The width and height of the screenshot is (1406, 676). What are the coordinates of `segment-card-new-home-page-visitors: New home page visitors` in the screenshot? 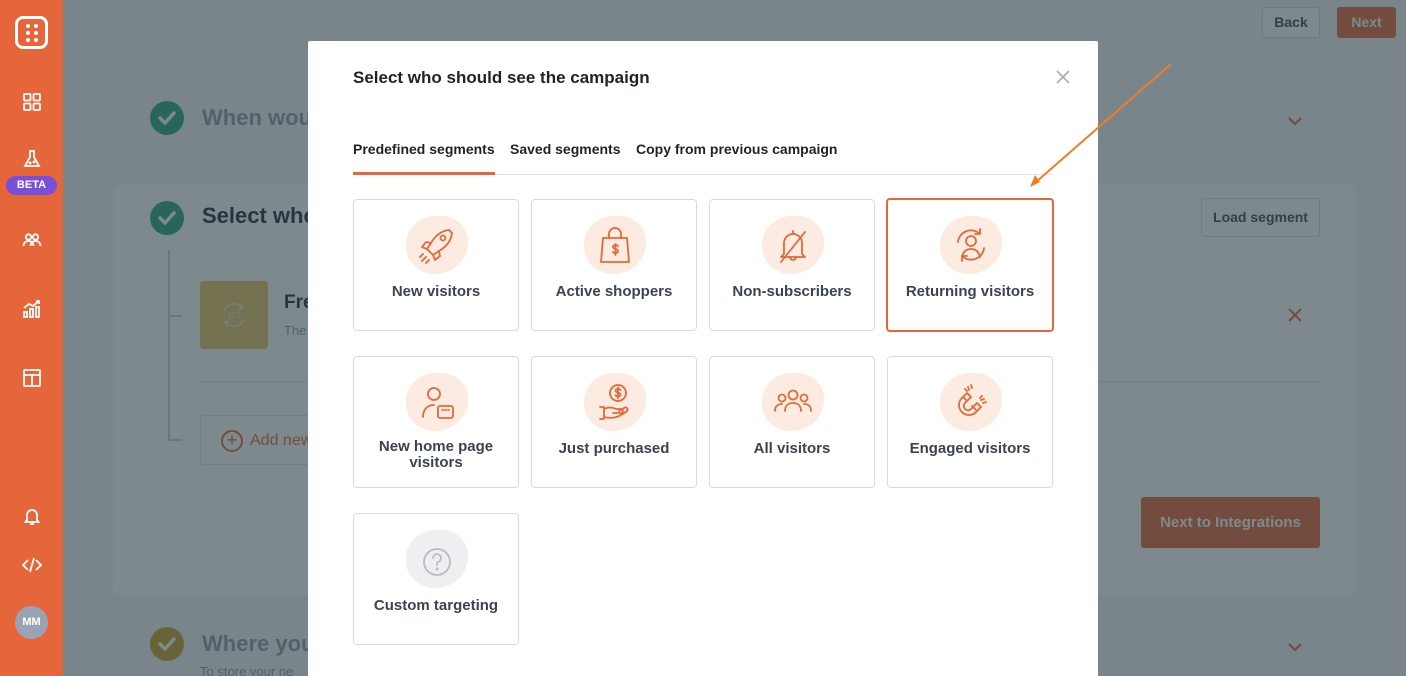 It's located at (436, 422).